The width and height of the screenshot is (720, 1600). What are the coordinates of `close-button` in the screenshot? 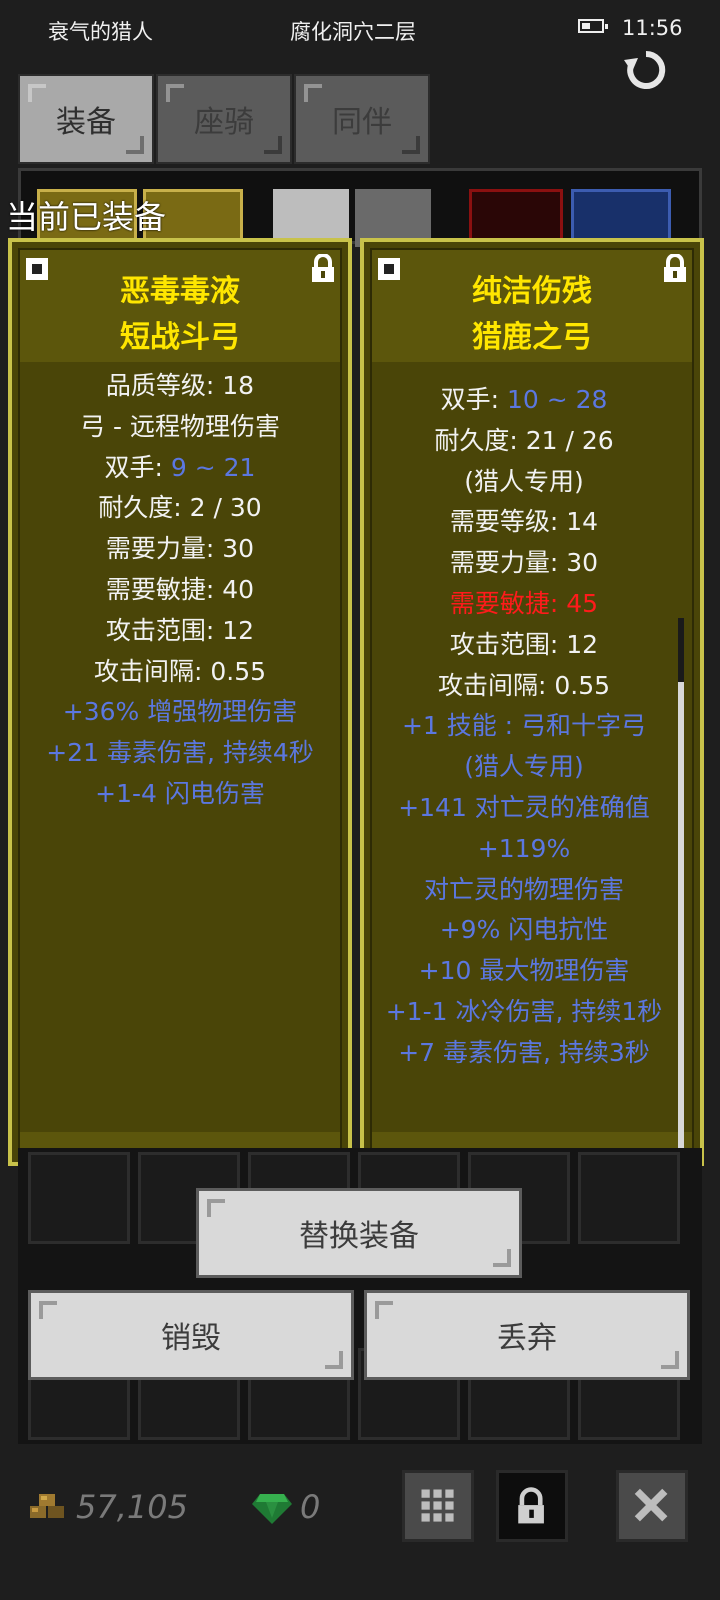 It's located at (652, 1506).